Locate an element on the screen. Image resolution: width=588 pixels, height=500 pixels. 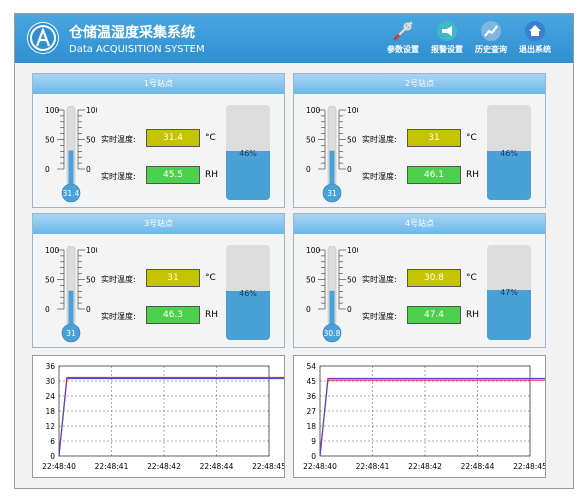
station-title: 1号站点 is located at coordinates (158, 84).